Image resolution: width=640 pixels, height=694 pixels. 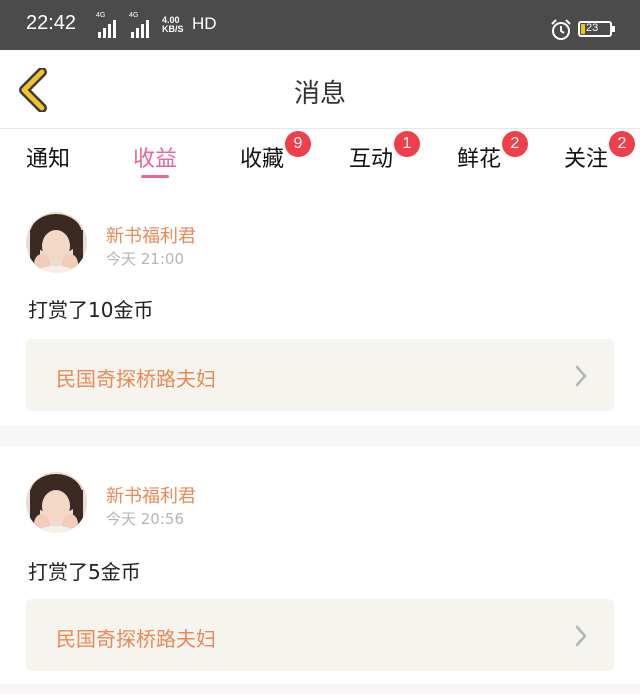 I want to click on page-header: 消息, so click(x=320, y=89).